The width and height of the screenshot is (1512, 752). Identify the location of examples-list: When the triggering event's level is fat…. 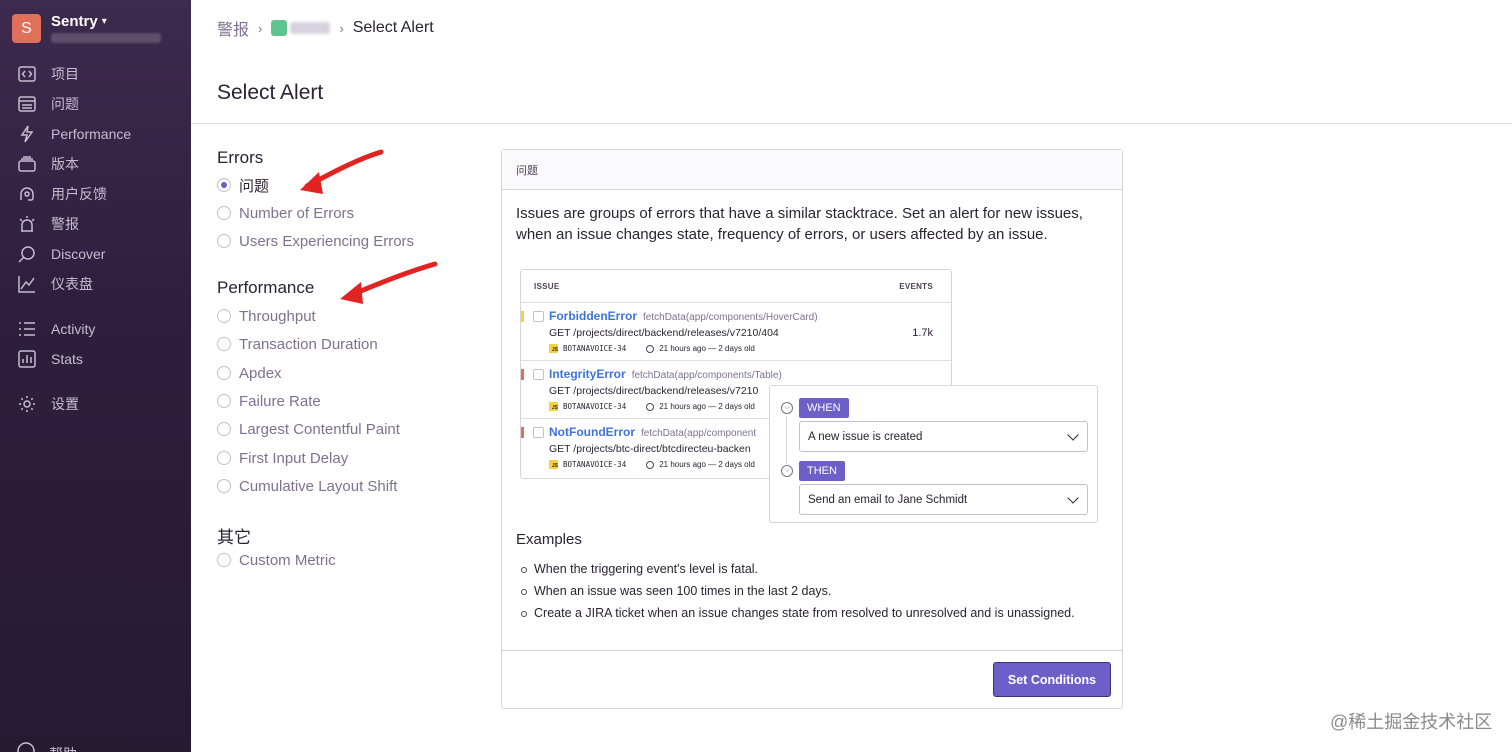
(795, 591).